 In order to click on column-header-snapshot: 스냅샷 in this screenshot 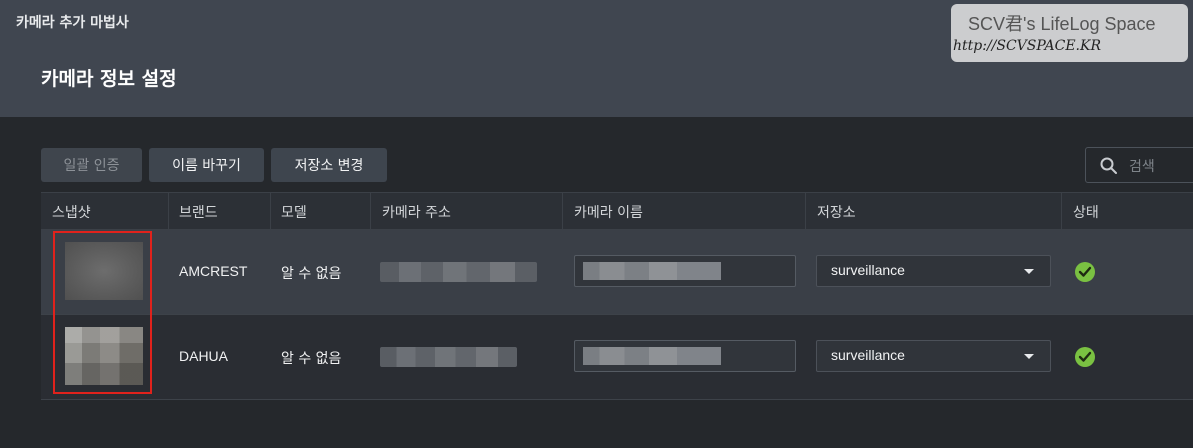, I will do `click(71, 213)`.